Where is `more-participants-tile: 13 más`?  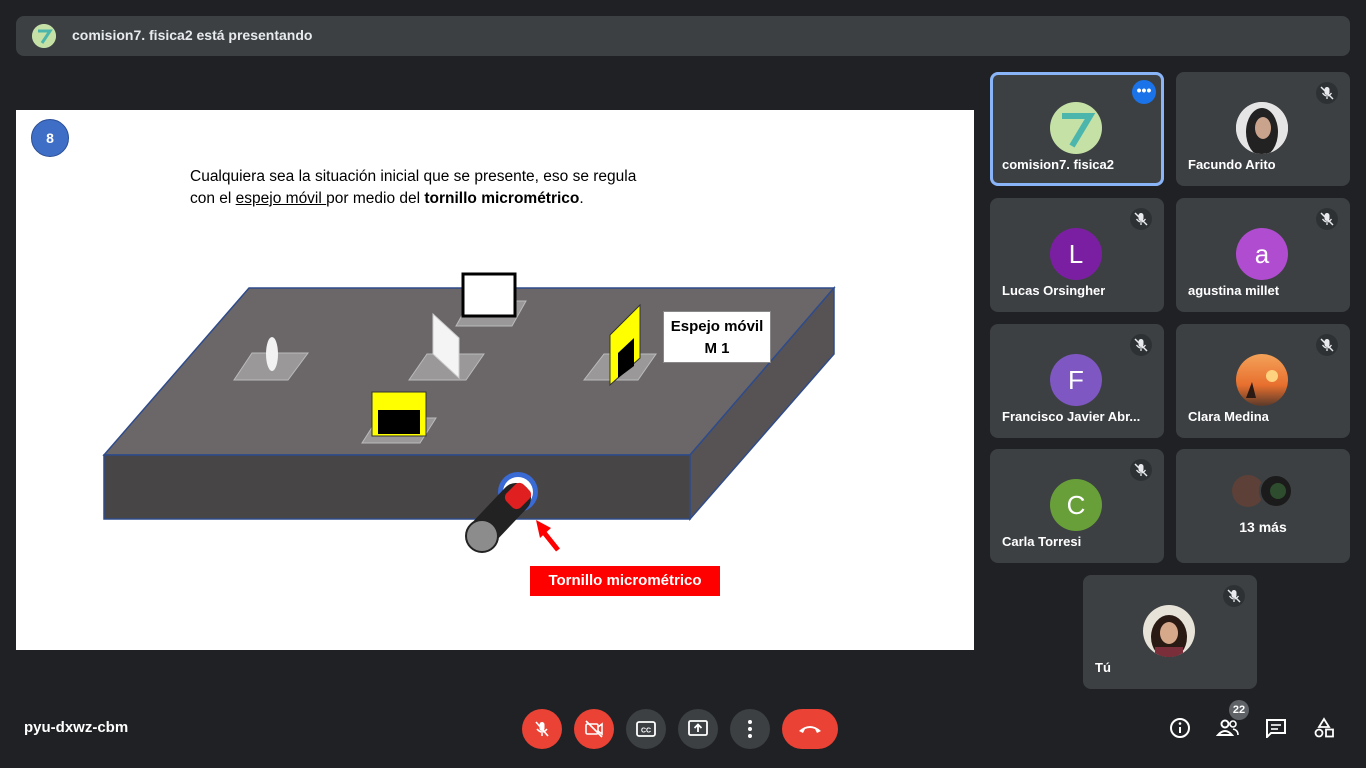
more-participants-tile: 13 más is located at coordinates (1263, 506).